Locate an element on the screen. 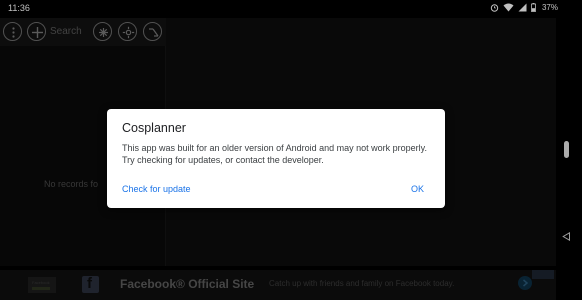  check-for-update-button: Check for update is located at coordinates (156, 189).